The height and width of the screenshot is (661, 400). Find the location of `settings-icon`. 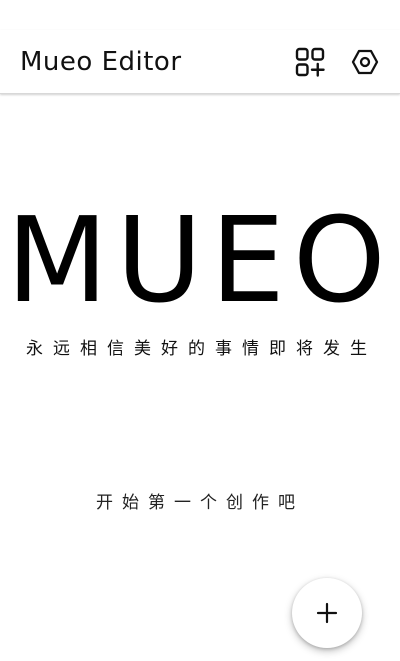

settings-icon is located at coordinates (365, 62).